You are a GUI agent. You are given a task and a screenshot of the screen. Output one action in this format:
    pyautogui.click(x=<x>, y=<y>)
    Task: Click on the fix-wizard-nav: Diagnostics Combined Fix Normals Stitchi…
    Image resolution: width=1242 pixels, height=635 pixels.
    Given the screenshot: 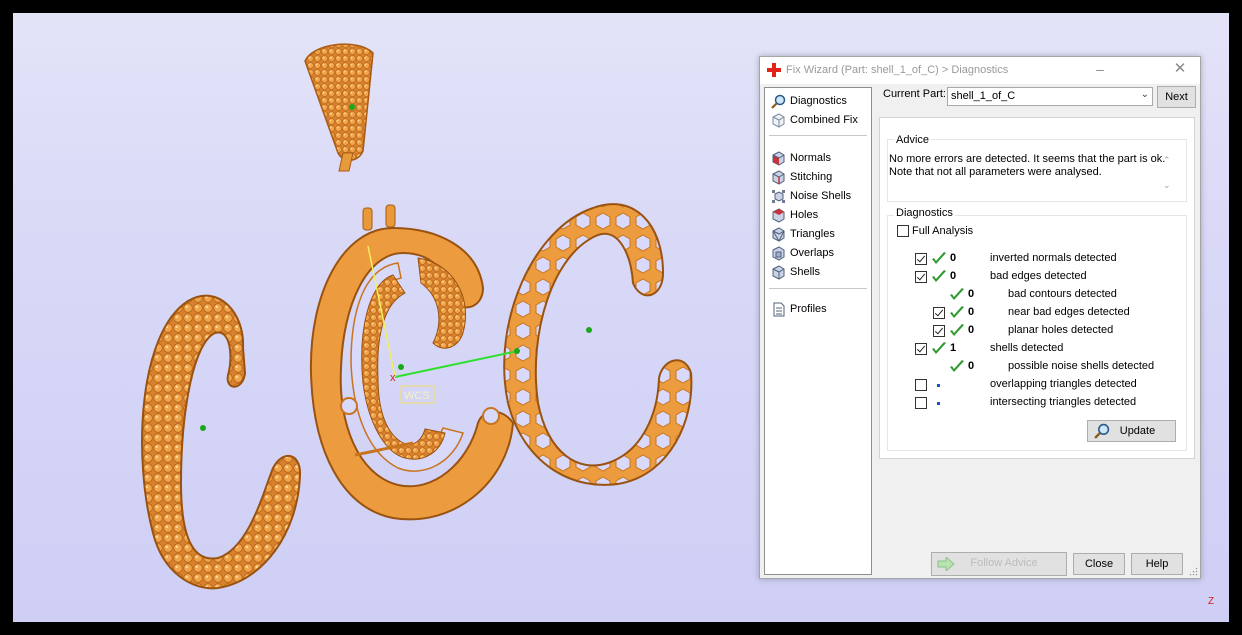 What is the action you would take?
    pyautogui.click(x=818, y=331)
    